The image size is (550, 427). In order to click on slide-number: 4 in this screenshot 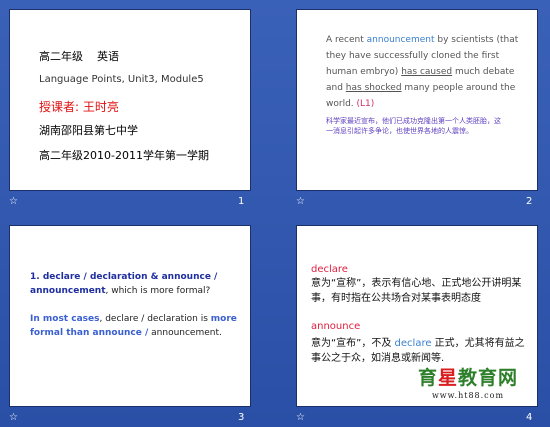, I will do `click(529, 417)`.